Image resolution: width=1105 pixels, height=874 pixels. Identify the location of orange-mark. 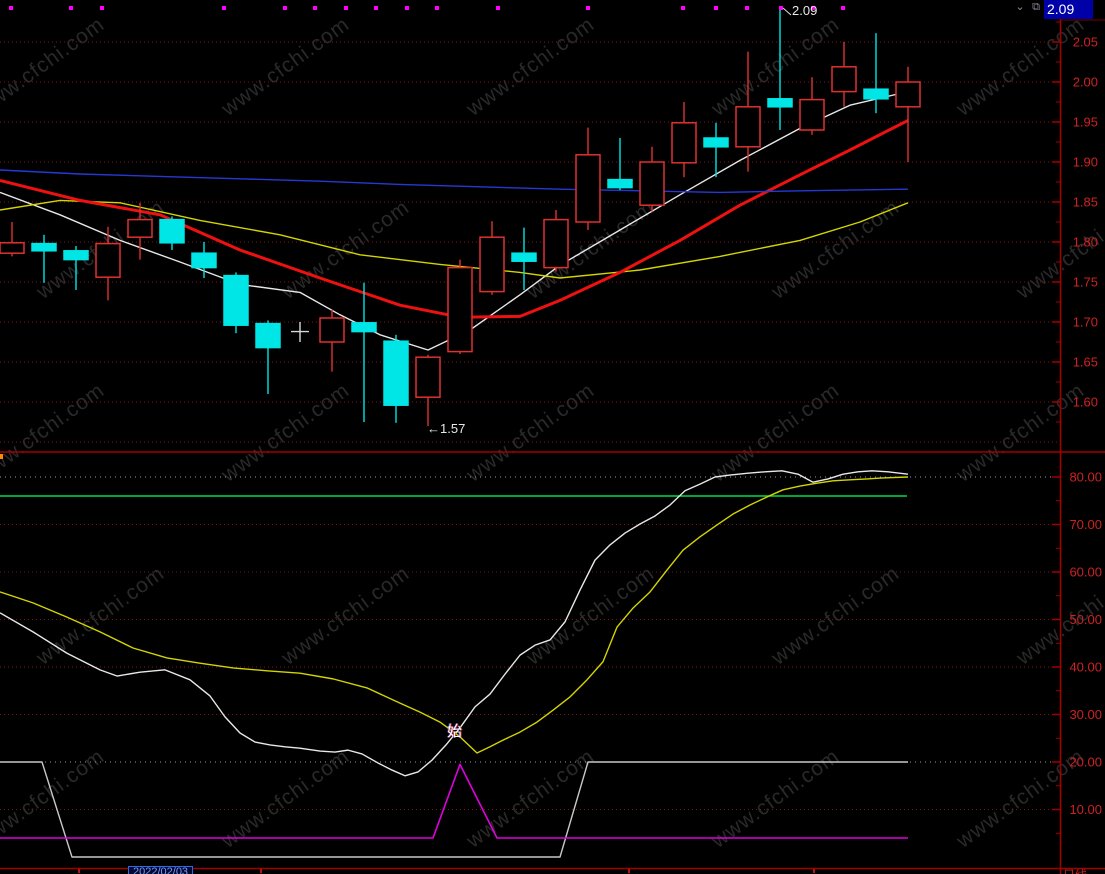
(1, 456).